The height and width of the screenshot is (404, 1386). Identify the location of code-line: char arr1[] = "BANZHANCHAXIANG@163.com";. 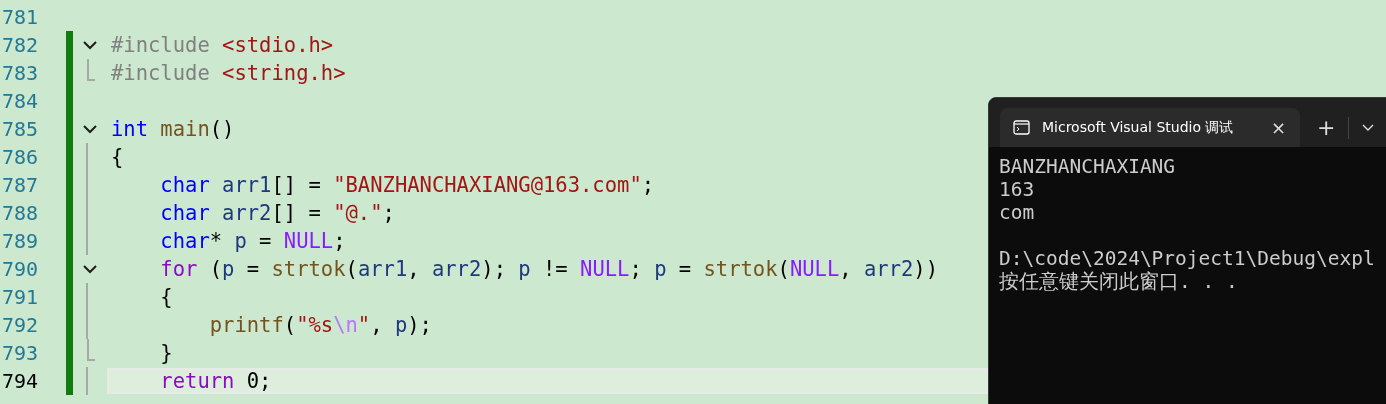
(407, 185).